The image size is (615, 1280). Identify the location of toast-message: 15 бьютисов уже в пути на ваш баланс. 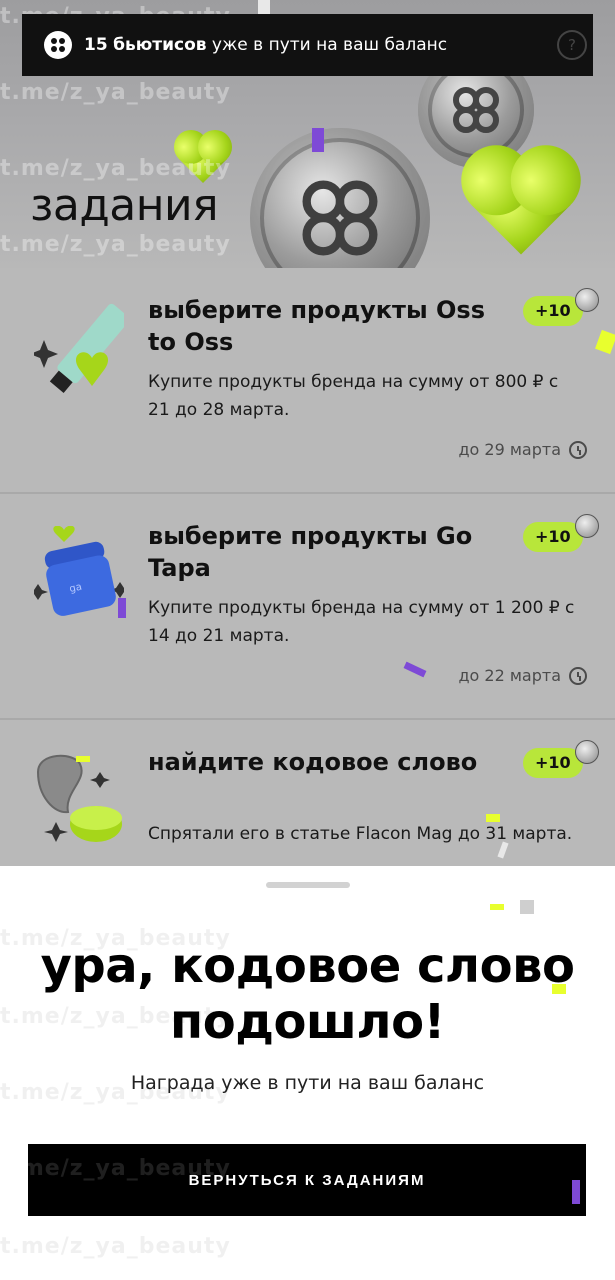
(265, 45).